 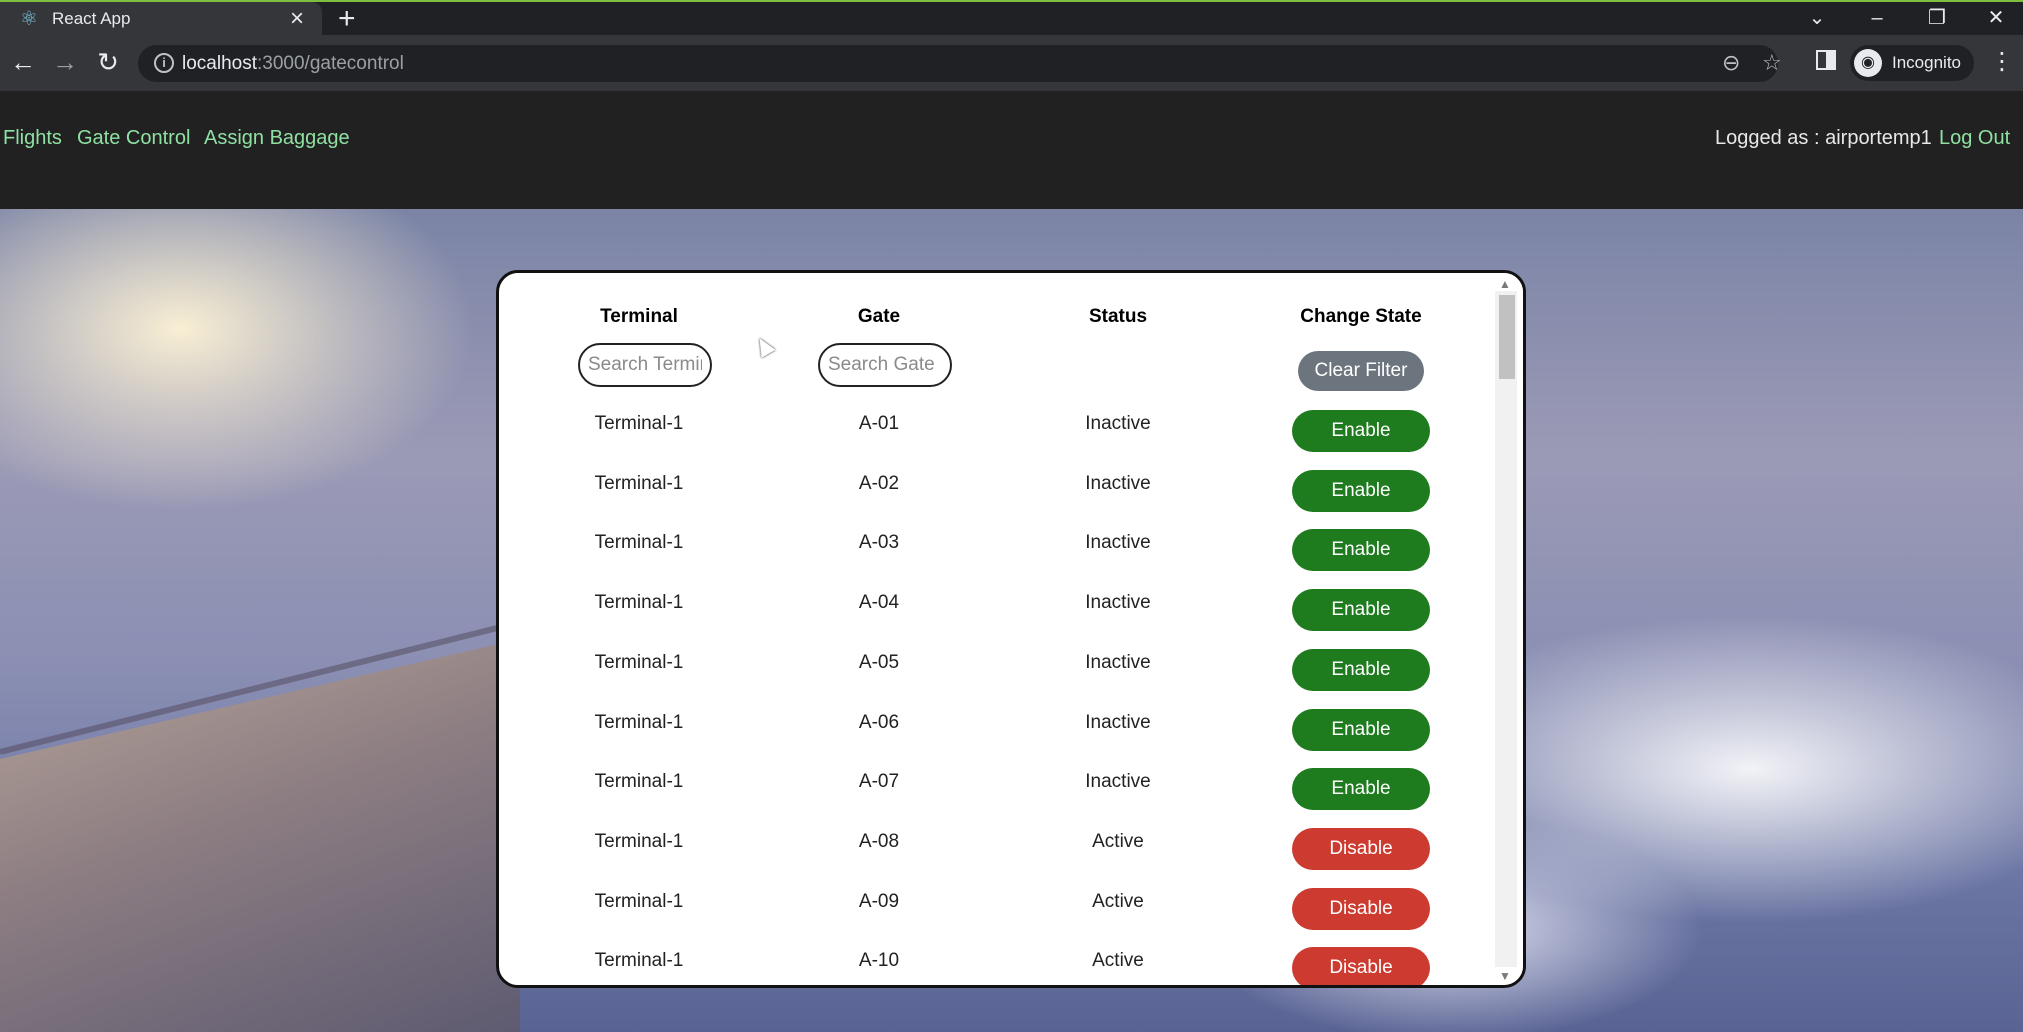 What do you see at coordinates (1996, 18) in the screenshot?
I see `window-close-icon: ✕` at bounding box center [1996, 18].